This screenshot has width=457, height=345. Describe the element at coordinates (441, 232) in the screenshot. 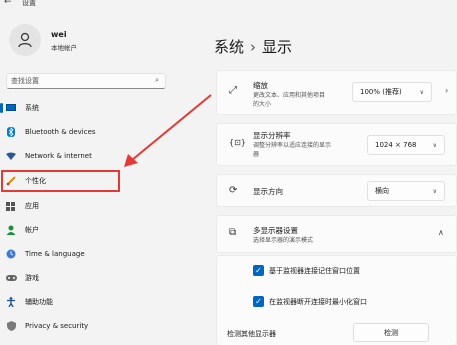

I see `chevron-up-icon: ∧` at that location.